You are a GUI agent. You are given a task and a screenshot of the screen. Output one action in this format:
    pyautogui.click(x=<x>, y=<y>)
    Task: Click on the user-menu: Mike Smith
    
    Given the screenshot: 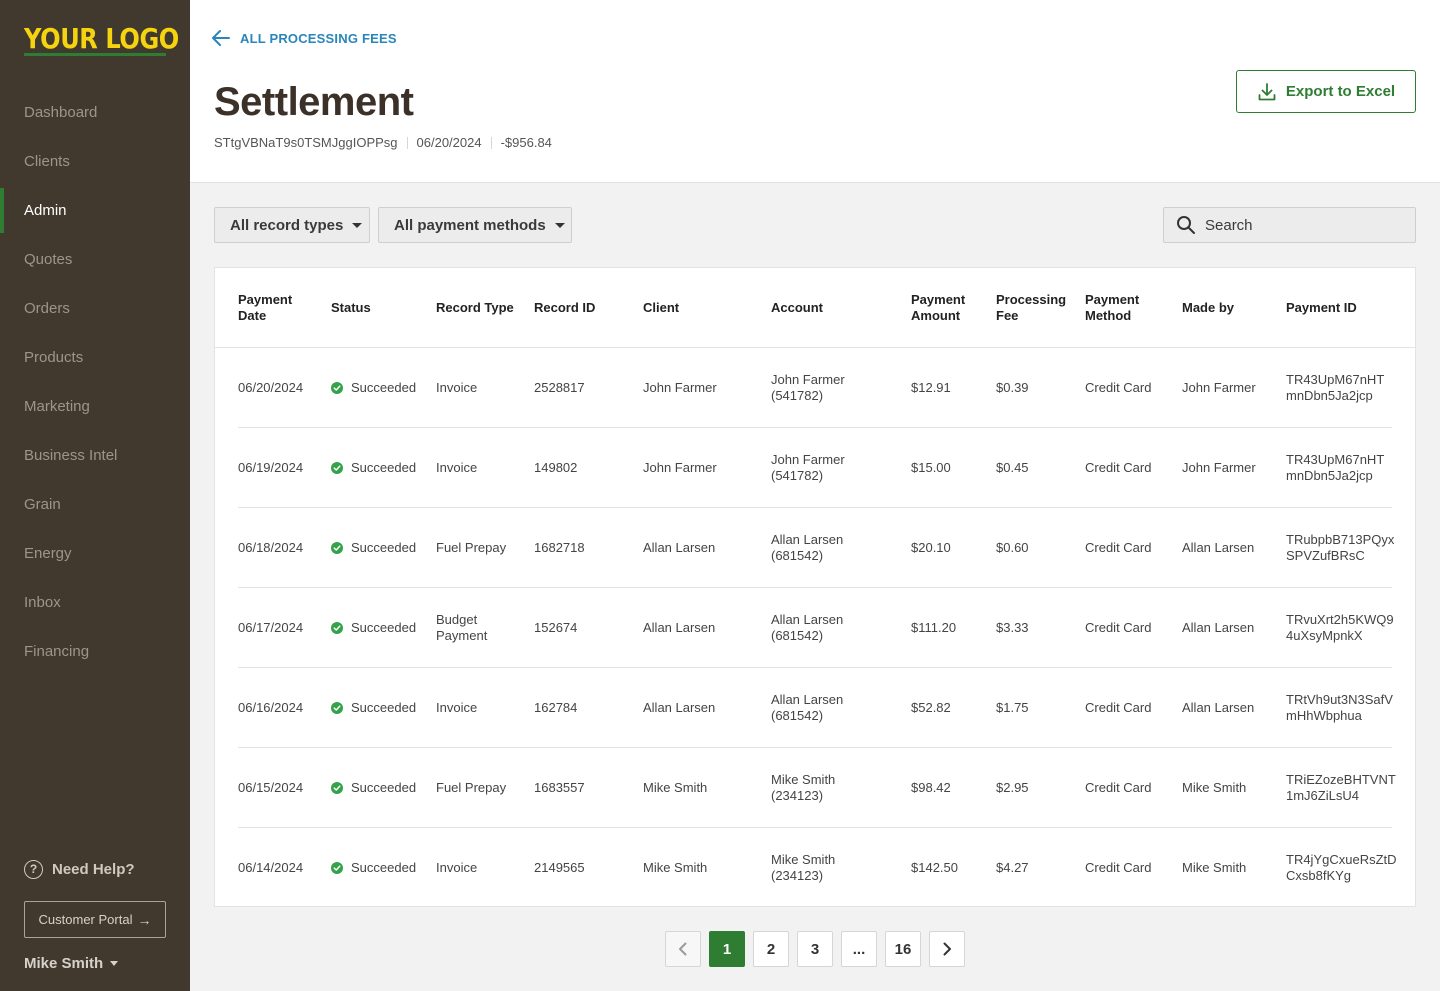 What is the action you would take?
    pyautogui.click(x=71, y=963)
    